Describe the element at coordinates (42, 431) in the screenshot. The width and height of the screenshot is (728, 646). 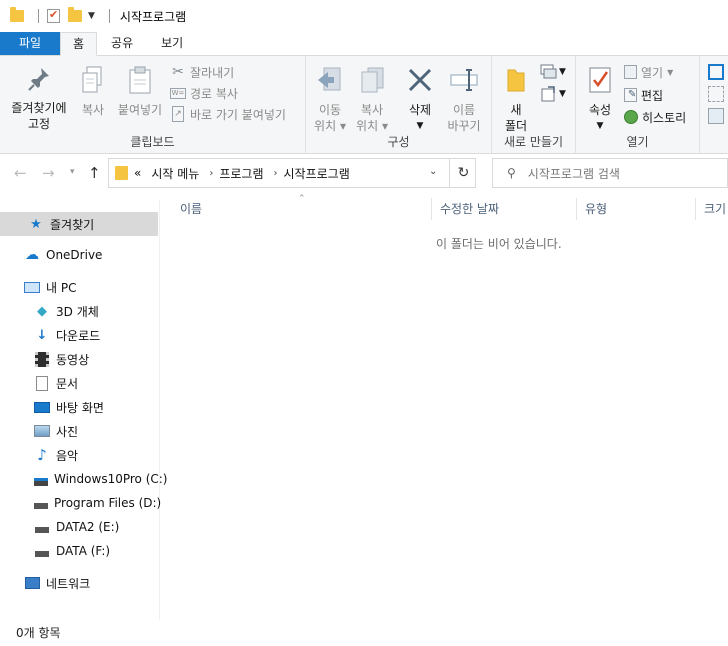
I see `picture-icon` at that location.